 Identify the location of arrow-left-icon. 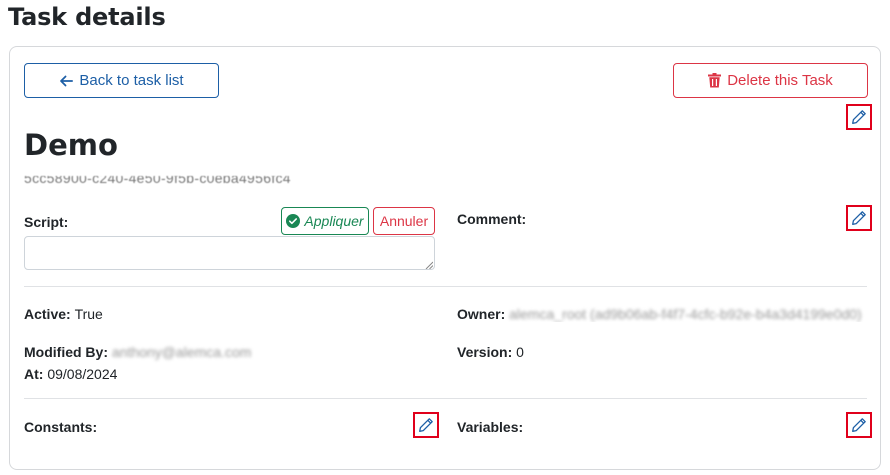
(67, 80).